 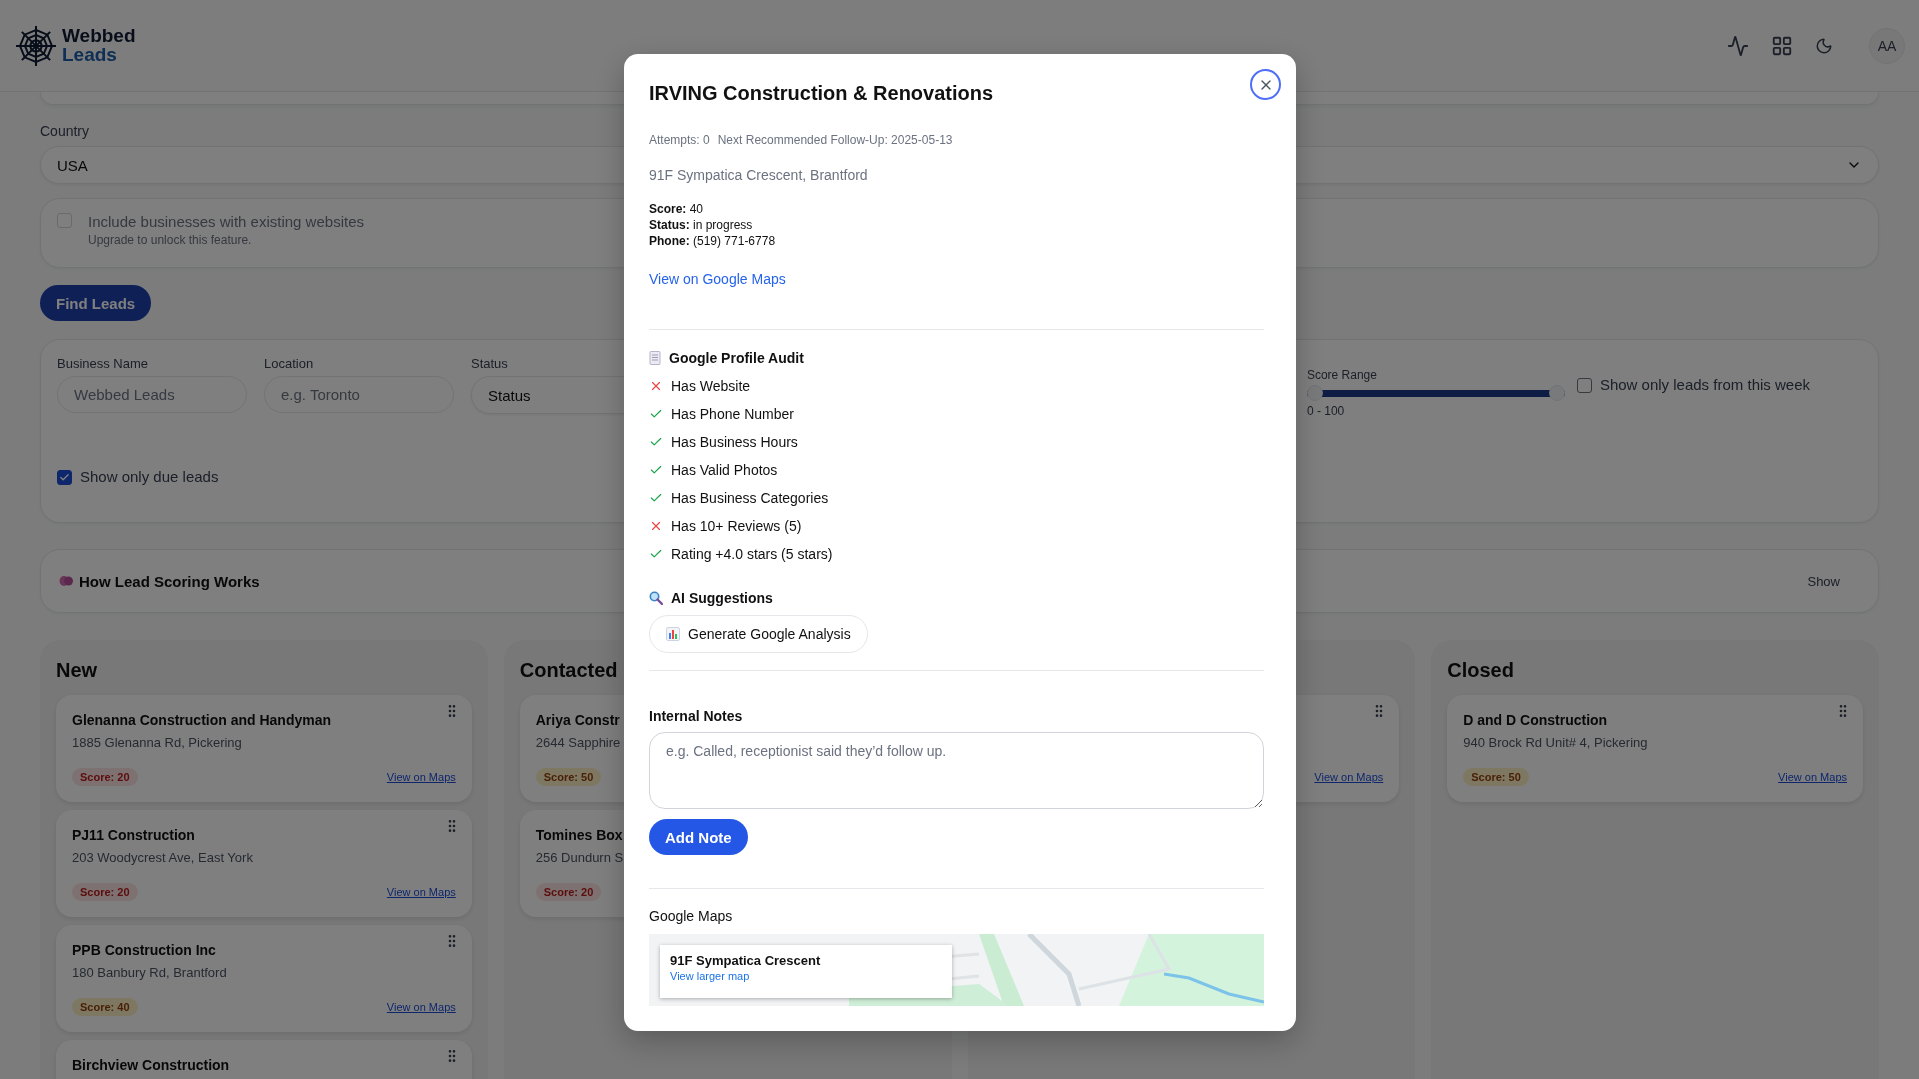 What do you see at coordinates (133, 835) in the screenshot?
I see `lead-name: PJ11 Construction` at bounding box center [133, 835].